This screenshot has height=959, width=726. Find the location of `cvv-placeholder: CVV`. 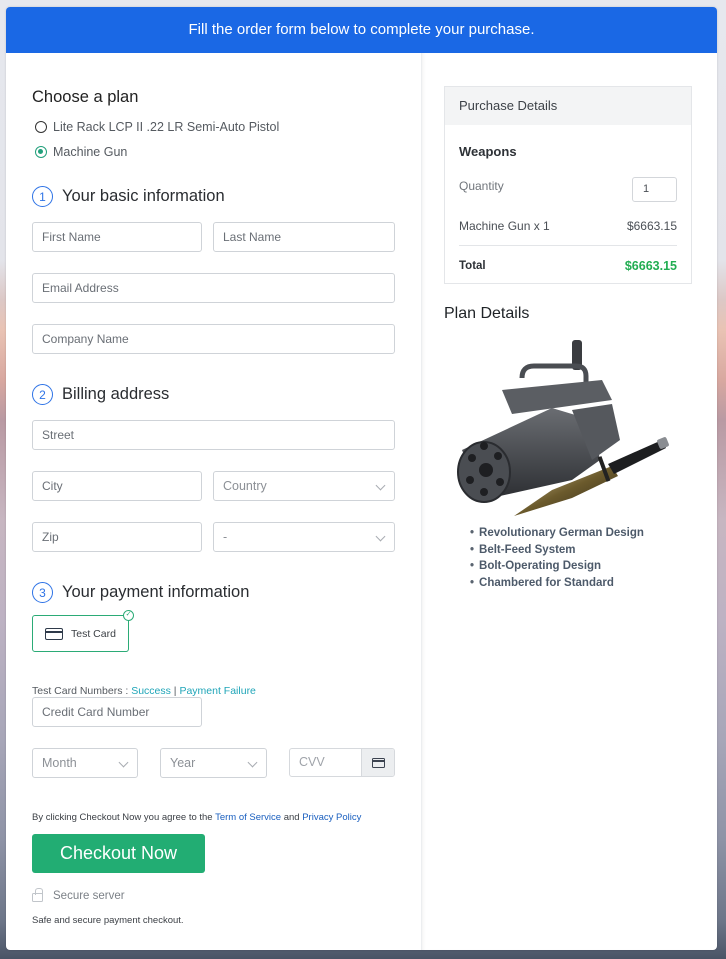

cvv-placeholder: CVV is located at coordinates (312, 762).